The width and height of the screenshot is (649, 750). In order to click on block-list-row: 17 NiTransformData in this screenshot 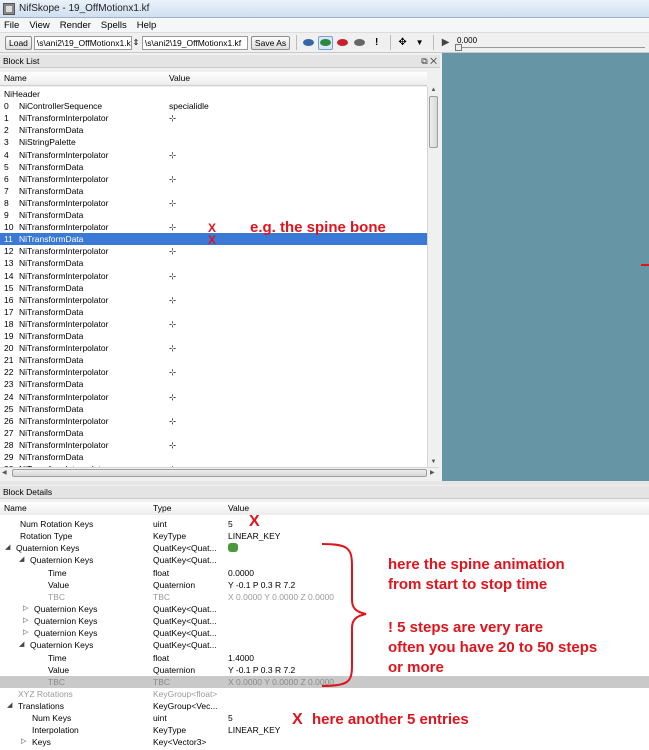, I will do `click(213, 312)`.